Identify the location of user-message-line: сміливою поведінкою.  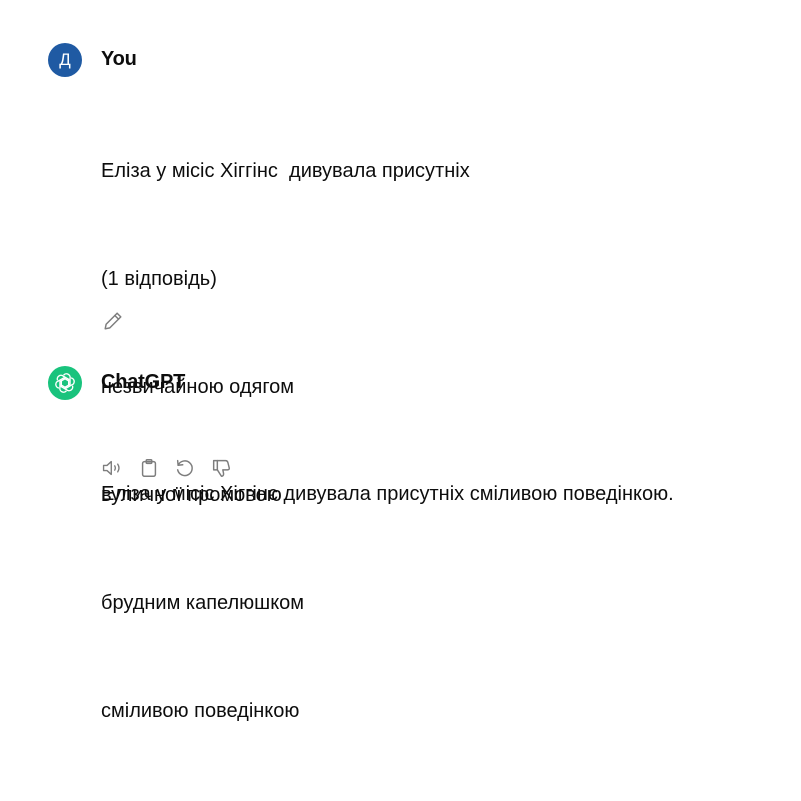
(200, 711).